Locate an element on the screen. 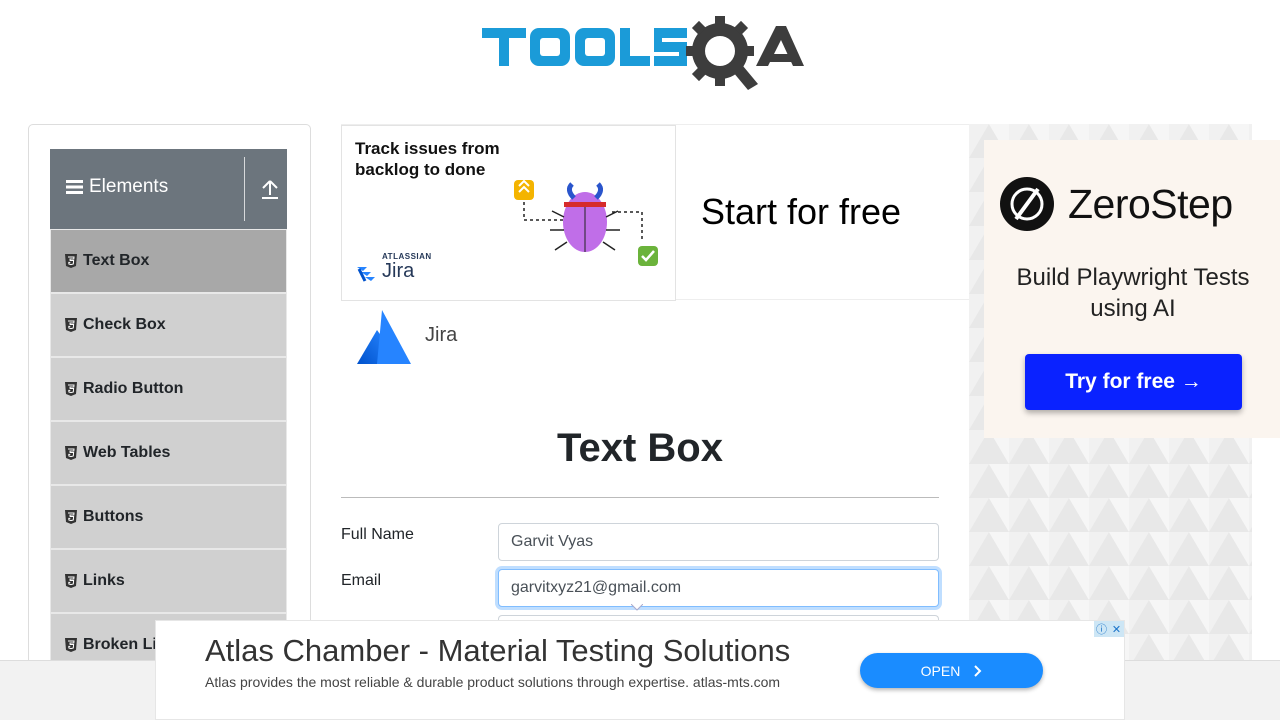 This screenshot has height=720, width=1280. elements-group-header: Elements is located at coordinates (168, 189).